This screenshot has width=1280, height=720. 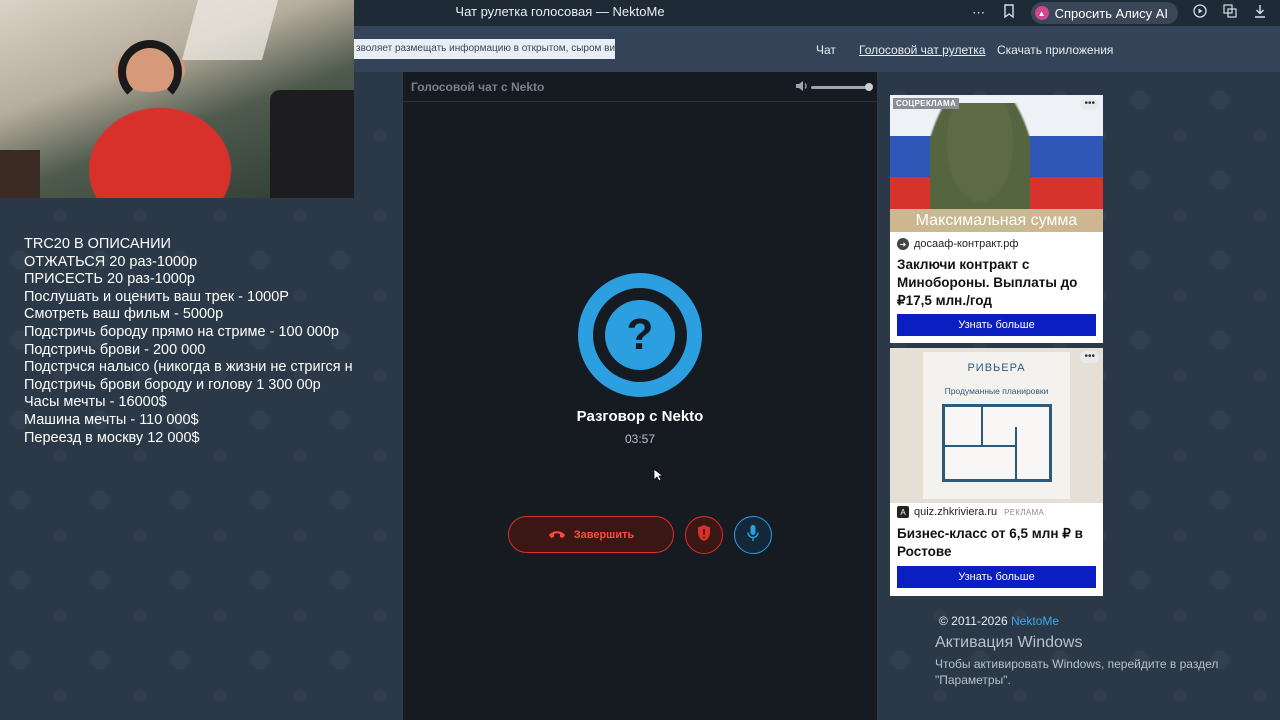 I want to click on end-call-button: Завершить, so click(x=591, y=534).